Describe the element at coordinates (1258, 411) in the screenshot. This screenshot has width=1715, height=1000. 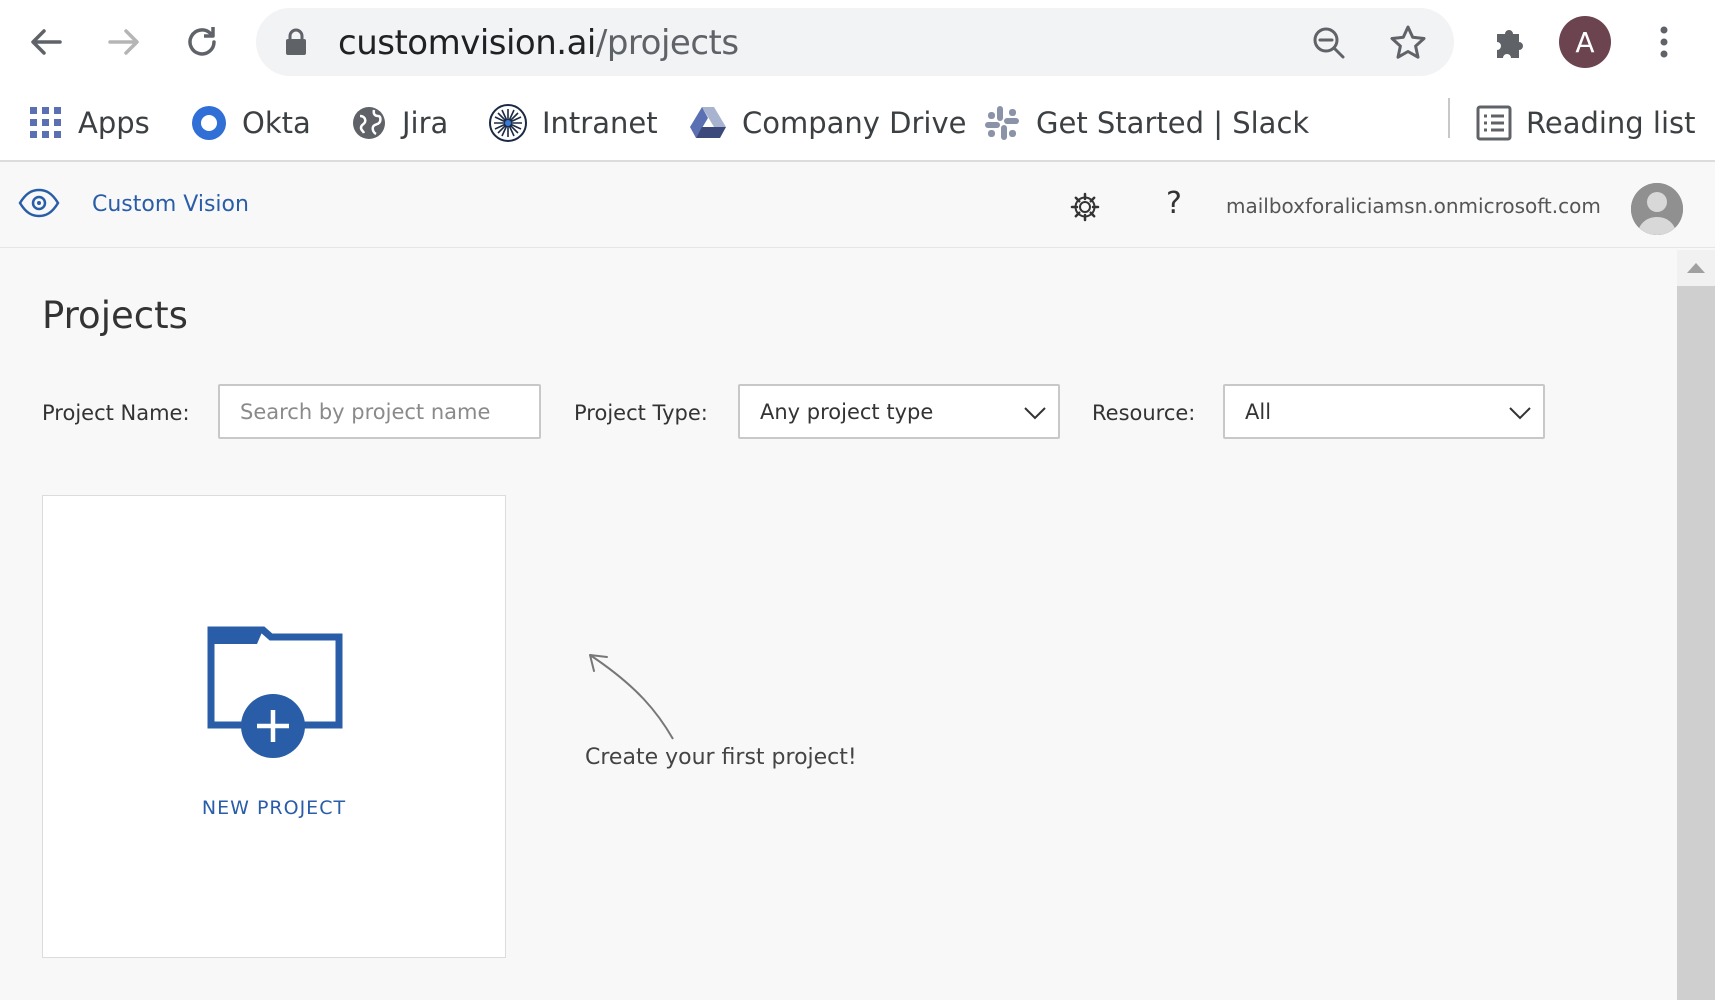
I see `resource-value: All` at that location.